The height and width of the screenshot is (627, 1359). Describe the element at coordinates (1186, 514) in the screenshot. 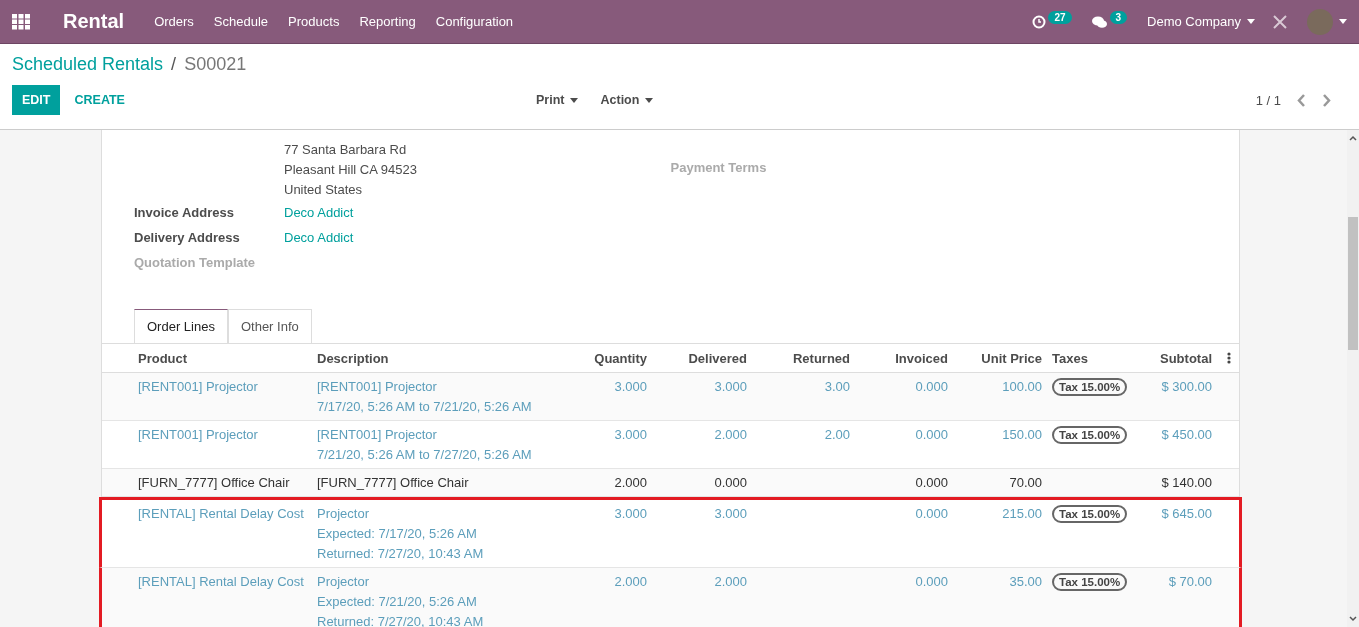

I see `table-cell-text: $ 645.00` at that location.